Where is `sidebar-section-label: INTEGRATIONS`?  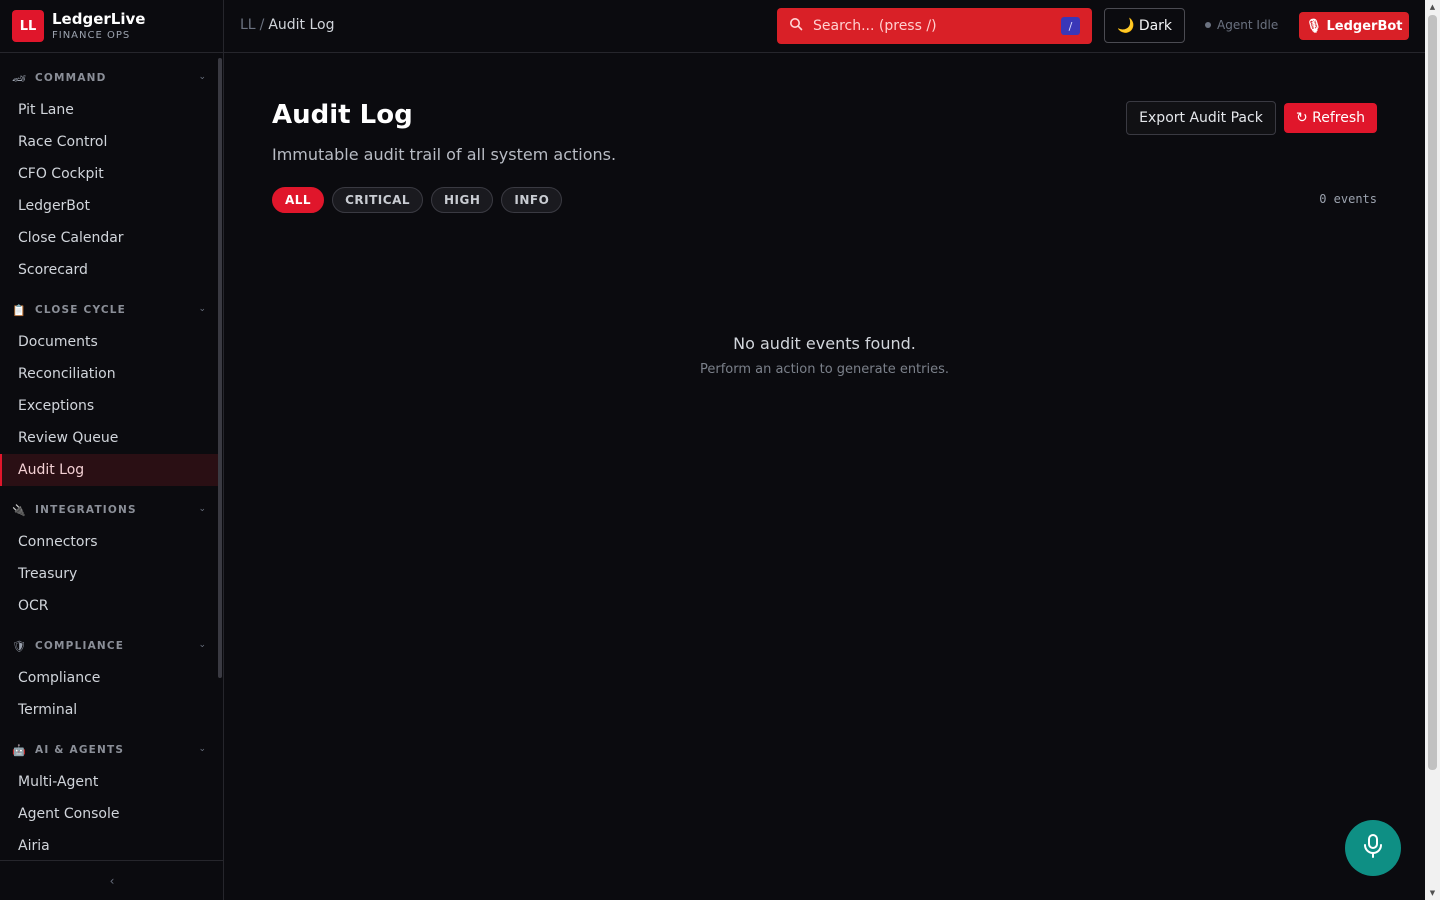
sidebar-section-label: INTEGRATIONS is located at coordinates (86, 510).